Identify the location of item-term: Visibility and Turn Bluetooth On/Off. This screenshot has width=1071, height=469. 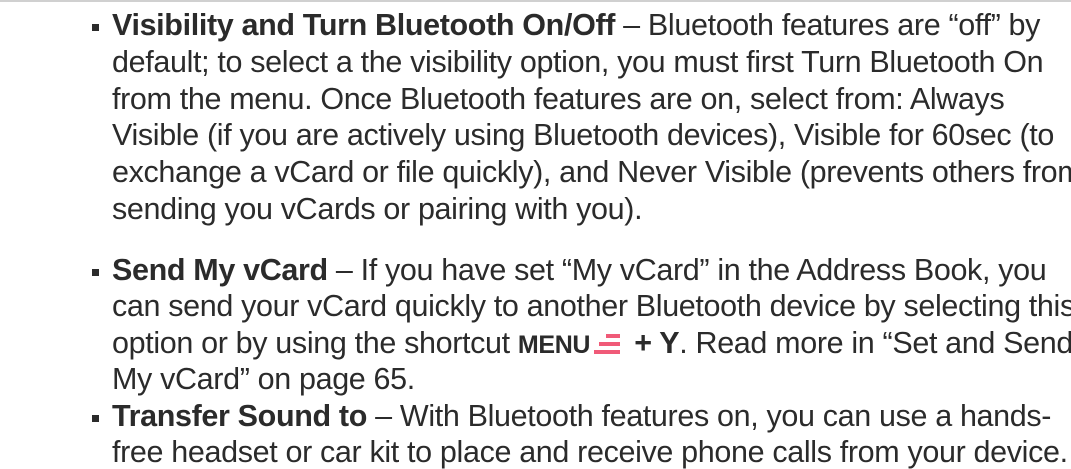
(364, 25).